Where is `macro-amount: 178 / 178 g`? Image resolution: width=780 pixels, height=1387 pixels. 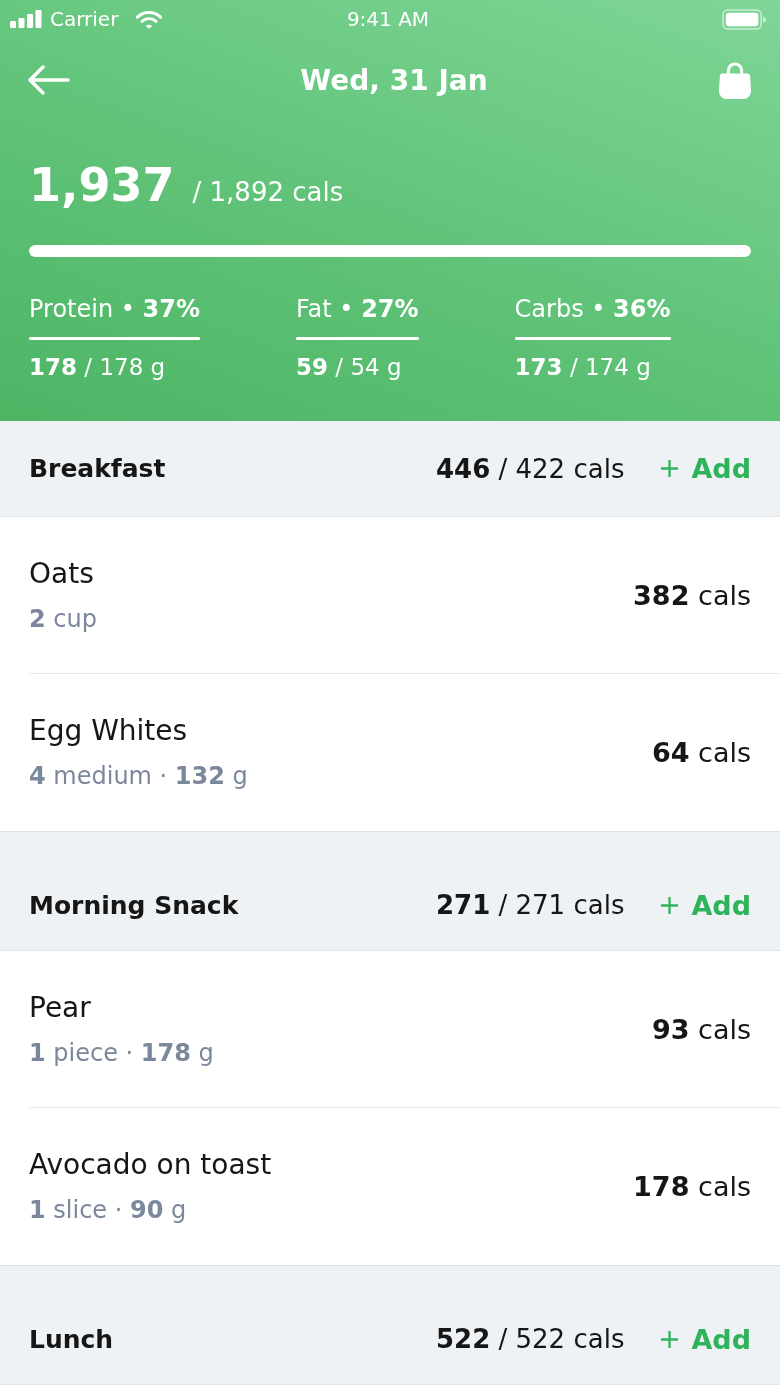
macro-amount: 178 / 178 g is located at coordinates (97, 367).